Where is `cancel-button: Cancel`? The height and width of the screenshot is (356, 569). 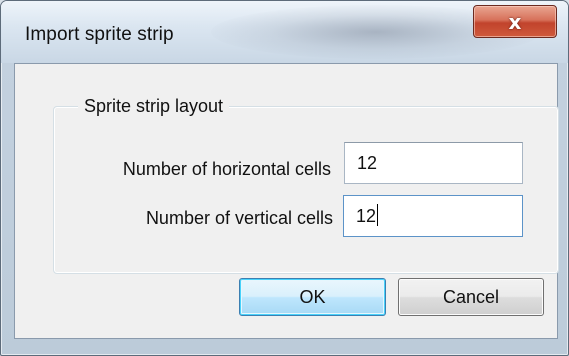
cancel-button: Cancel is located at coordinates (471, 297).